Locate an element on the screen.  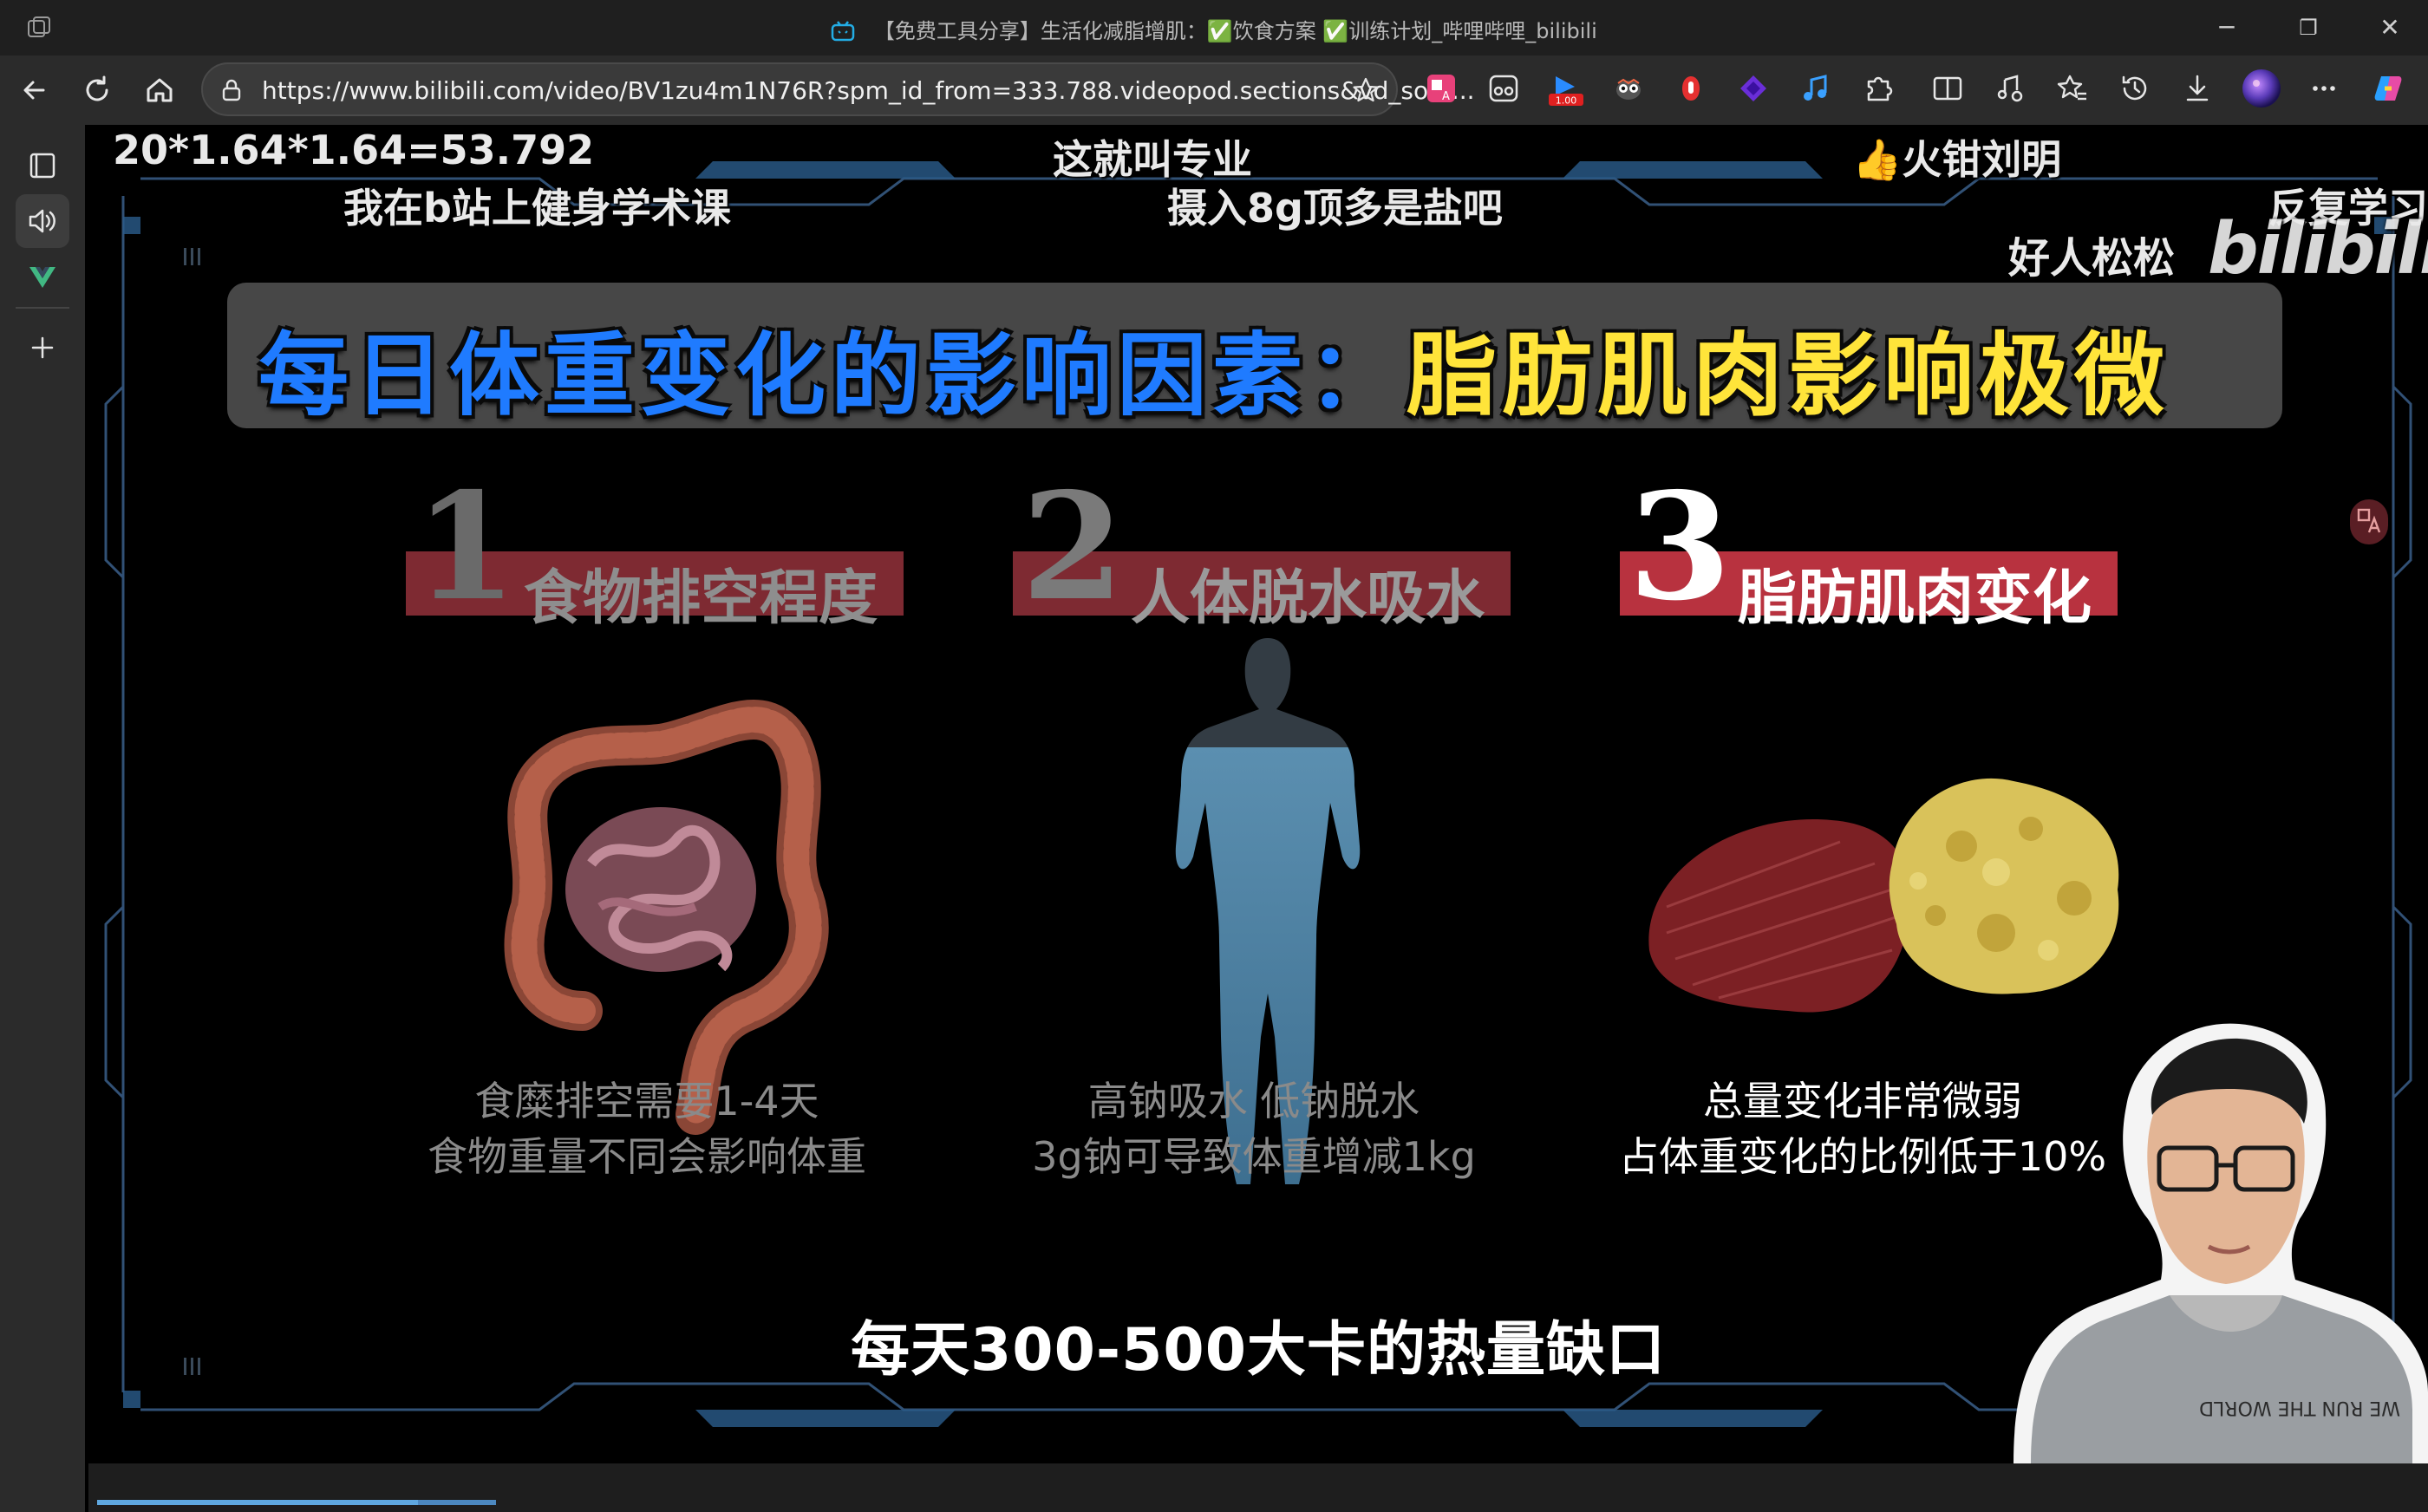
factor-label: 食物排空程度 is located at coordinates (701, 598).